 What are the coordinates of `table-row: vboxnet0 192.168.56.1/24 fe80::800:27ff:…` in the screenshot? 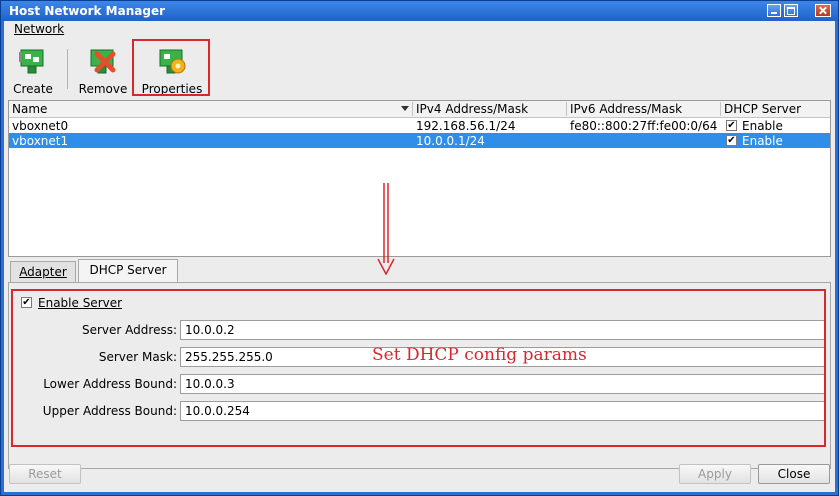 It's located at (419, 125).